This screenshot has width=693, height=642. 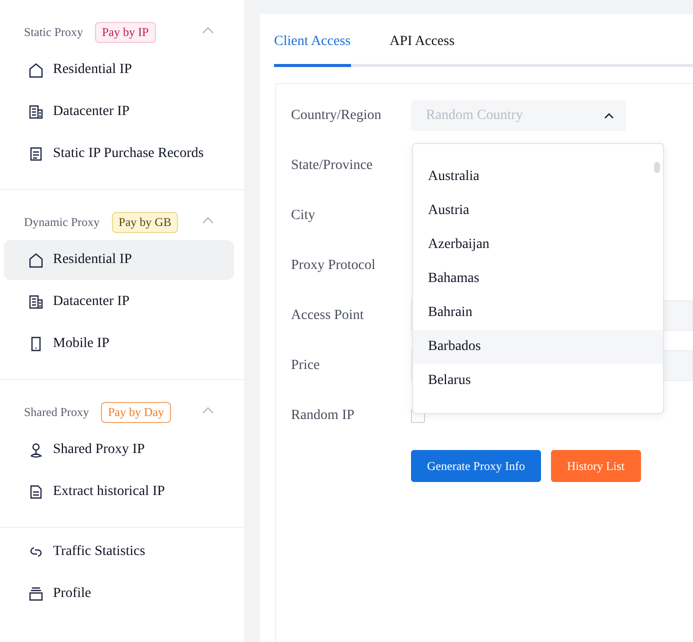 What do you see at coordinates (306, 366) in the screenshot?
I see `field-label: Price` at bounding box center [306, 366].